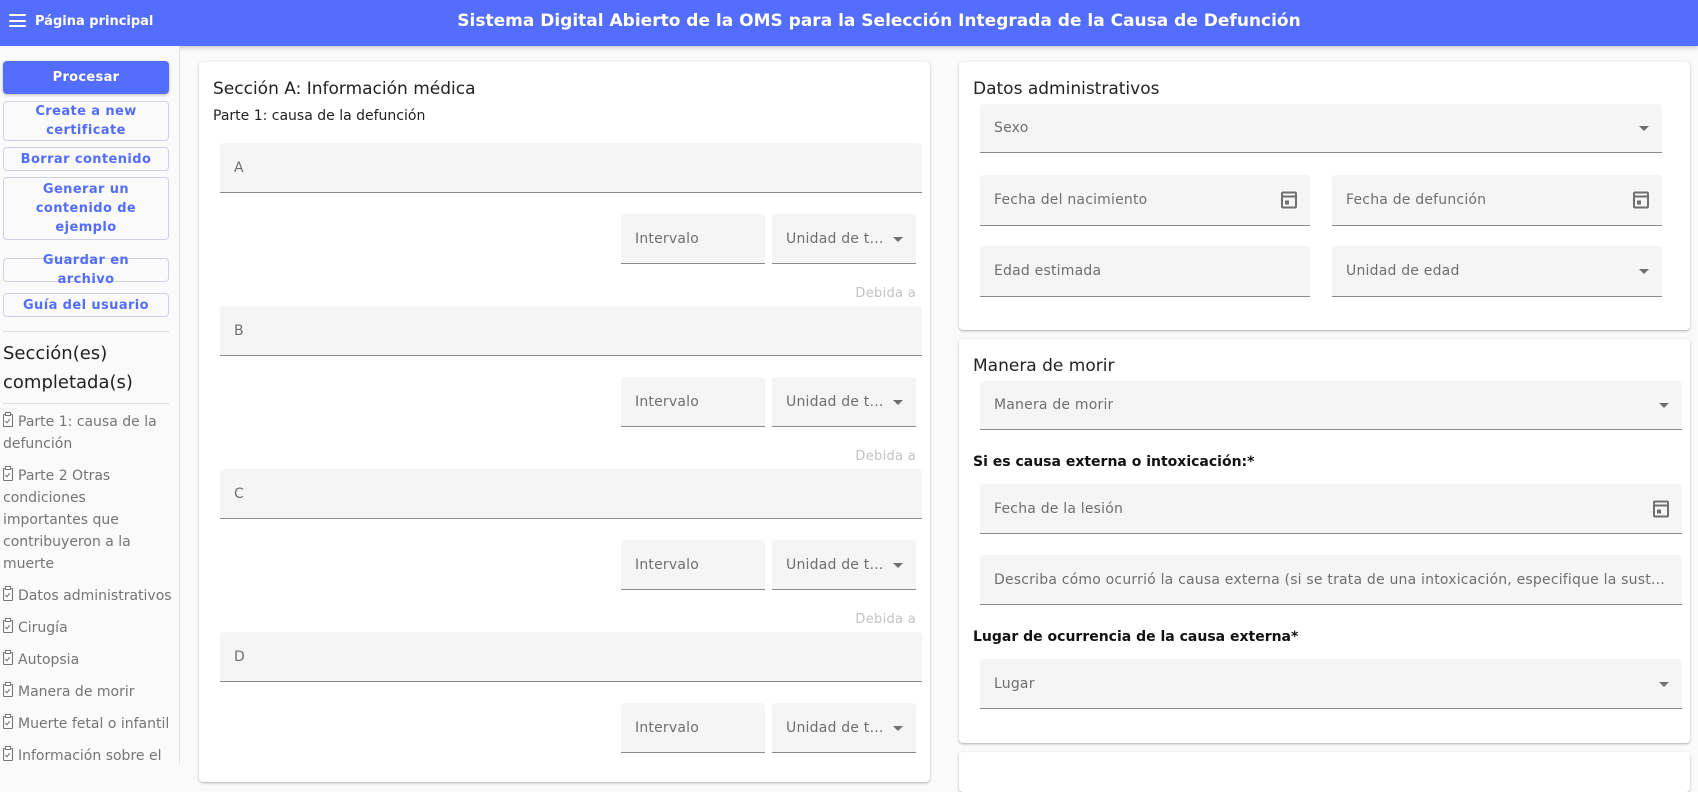  What do you see at coordinates (1331, 405) in the screenshot?
I see `manner-select: Manera de morir` at bounding box center [1331, 405].